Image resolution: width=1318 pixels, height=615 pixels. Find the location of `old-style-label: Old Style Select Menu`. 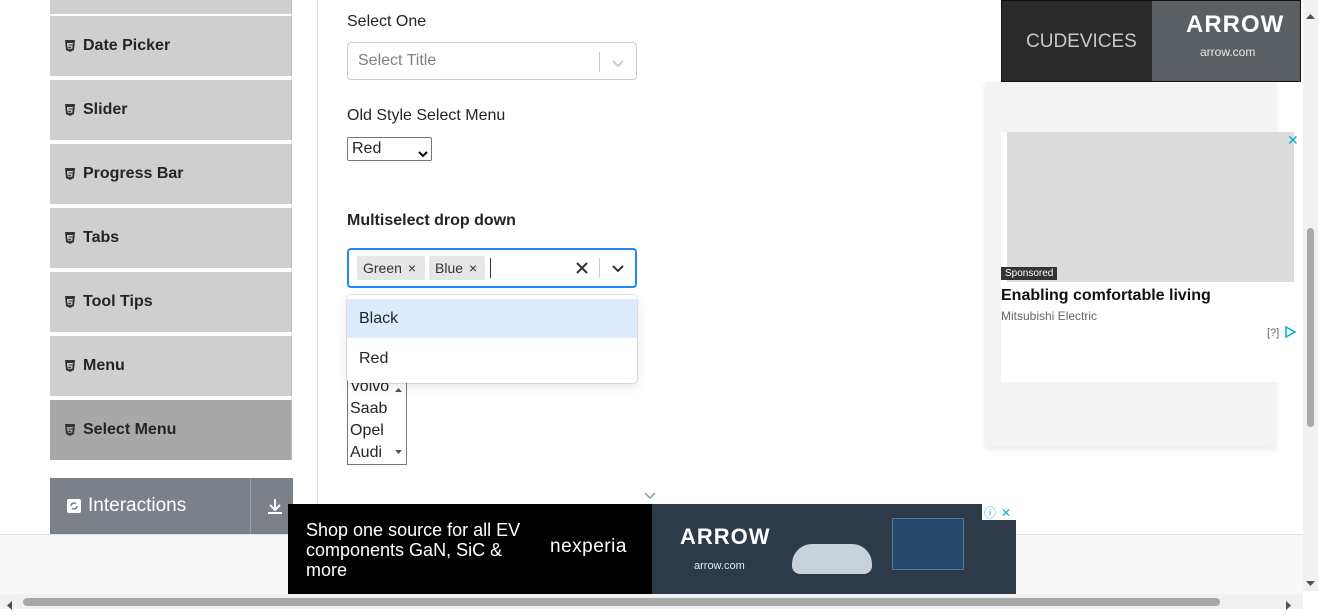

old-style-label: Old Style Select Menu is located at coordinates (426, 115).